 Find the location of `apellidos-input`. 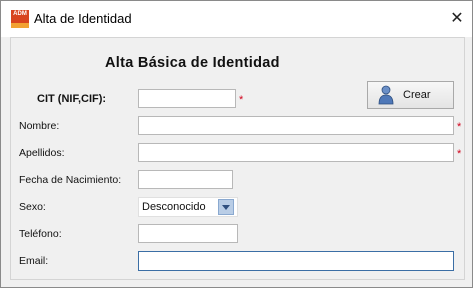

apellidos-input is located at coordinates (296, 154).